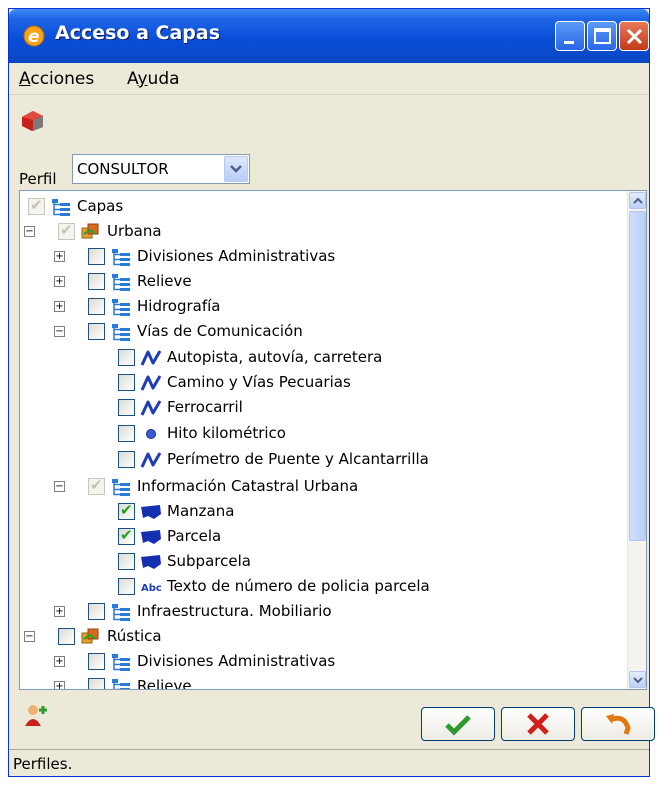 This screenshot has height=785, width=658. I want to click on maximize-icon, so click(602, 36).